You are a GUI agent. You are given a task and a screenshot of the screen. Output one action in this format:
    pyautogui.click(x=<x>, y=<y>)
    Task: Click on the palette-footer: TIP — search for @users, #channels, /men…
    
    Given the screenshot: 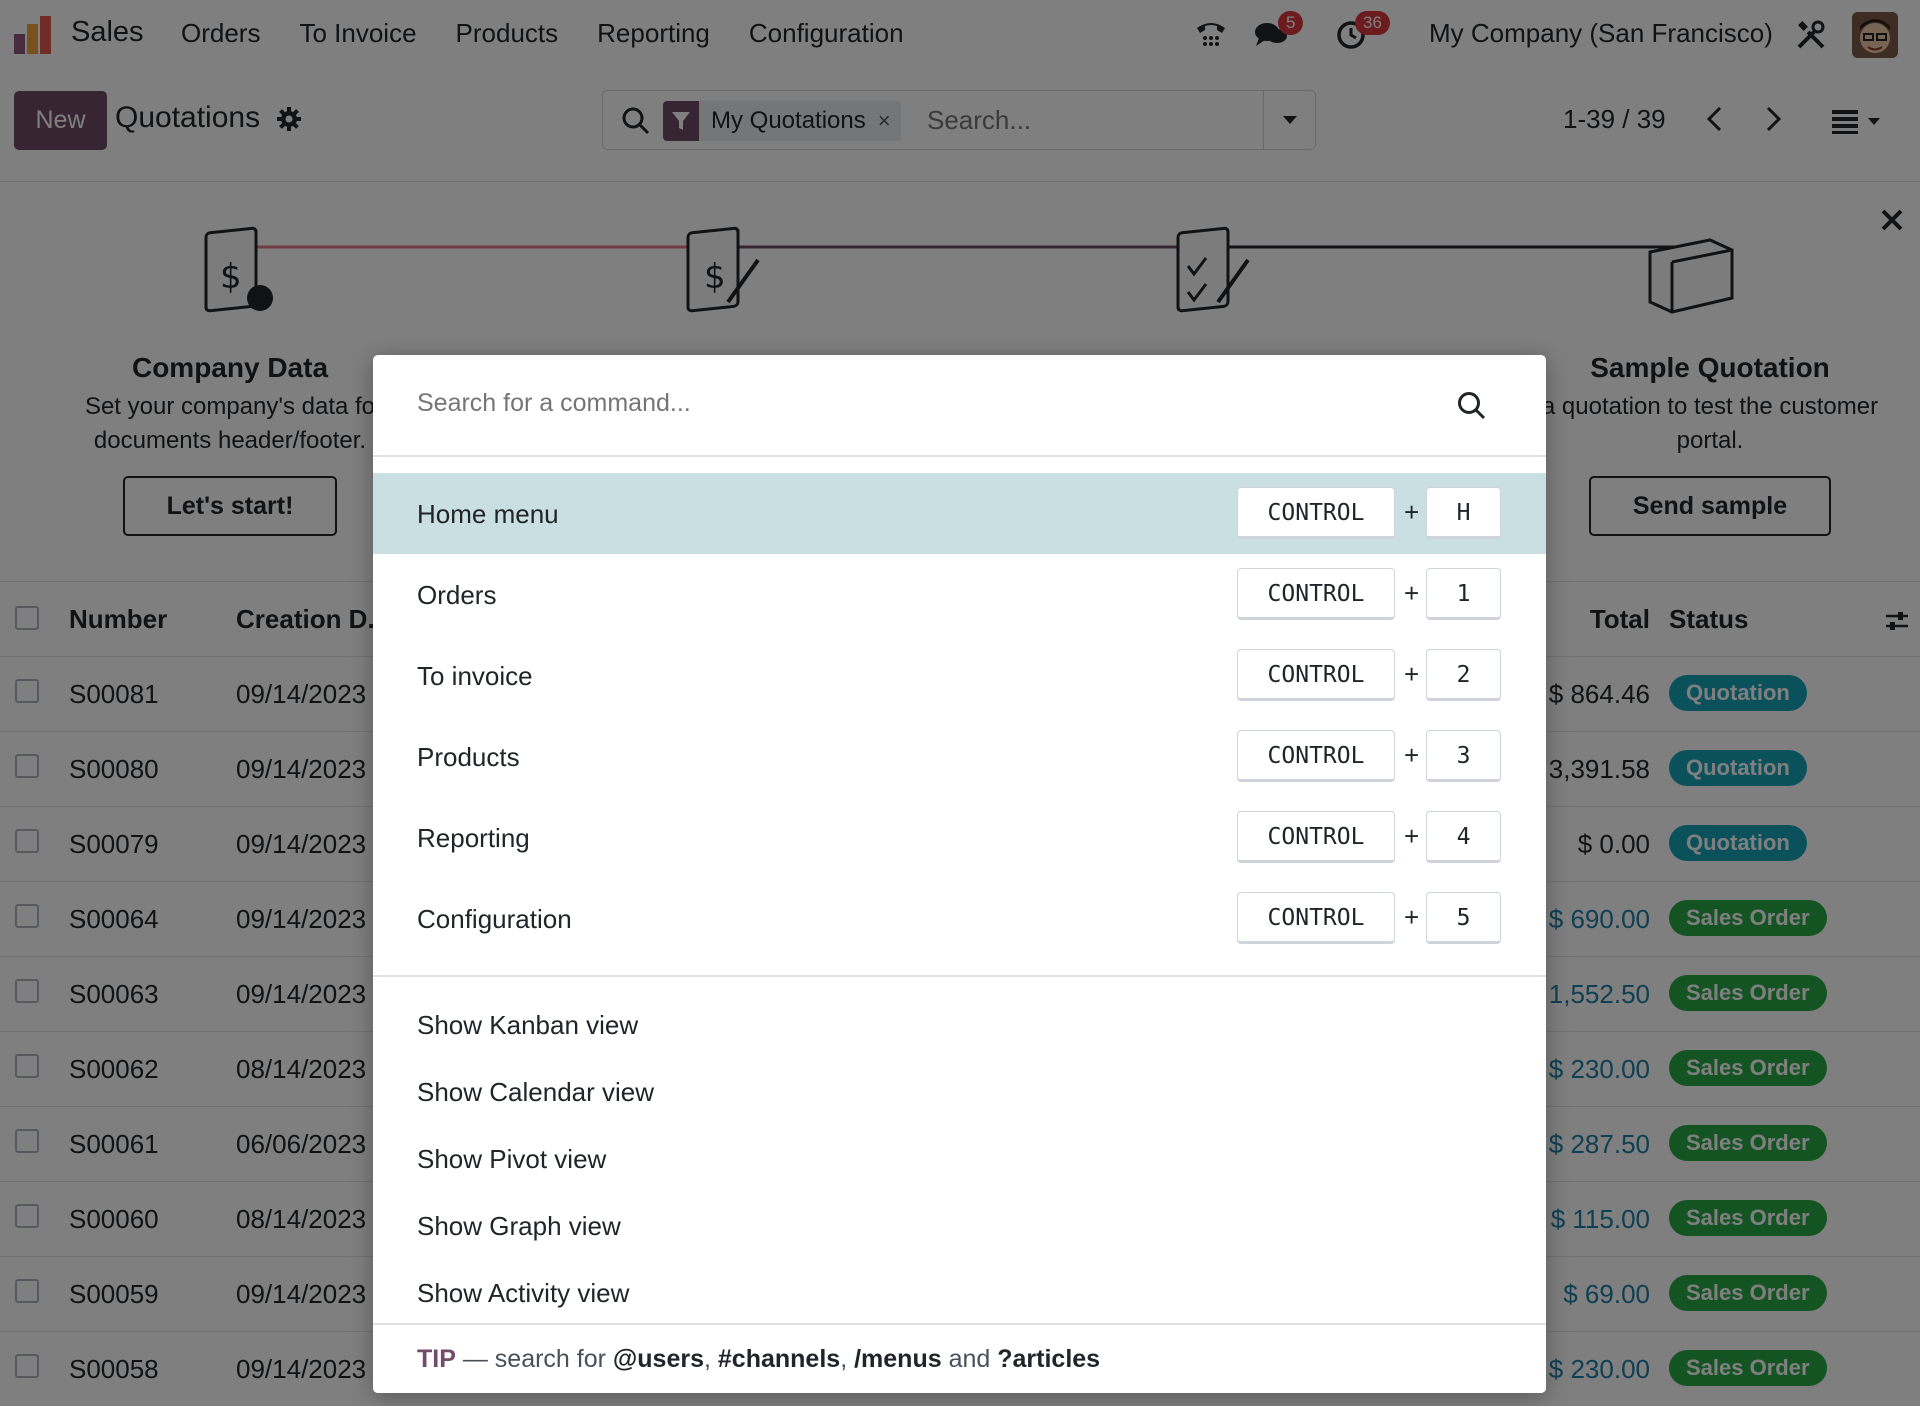 What is the action you would take?
    pyautogui.click(x=959, y=1358)
    